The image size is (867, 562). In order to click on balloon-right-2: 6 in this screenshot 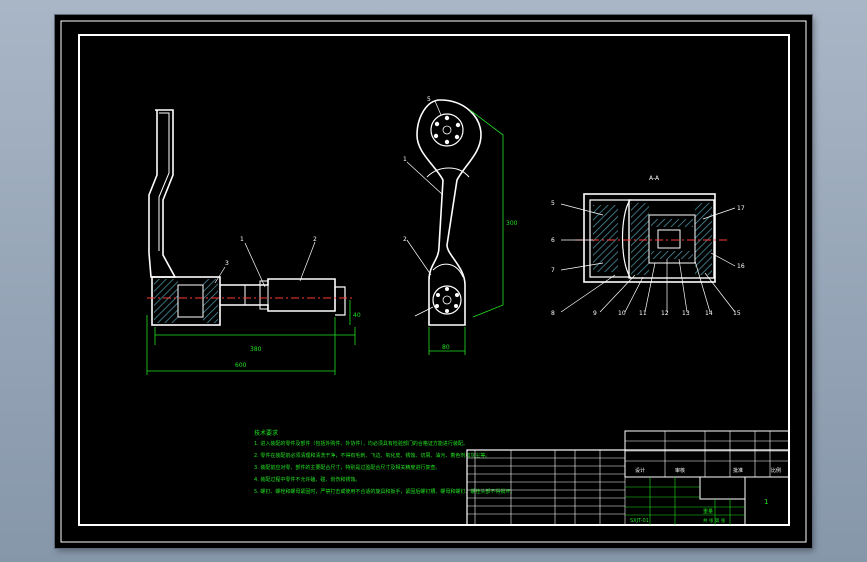, I will do `click(553, 240)`.